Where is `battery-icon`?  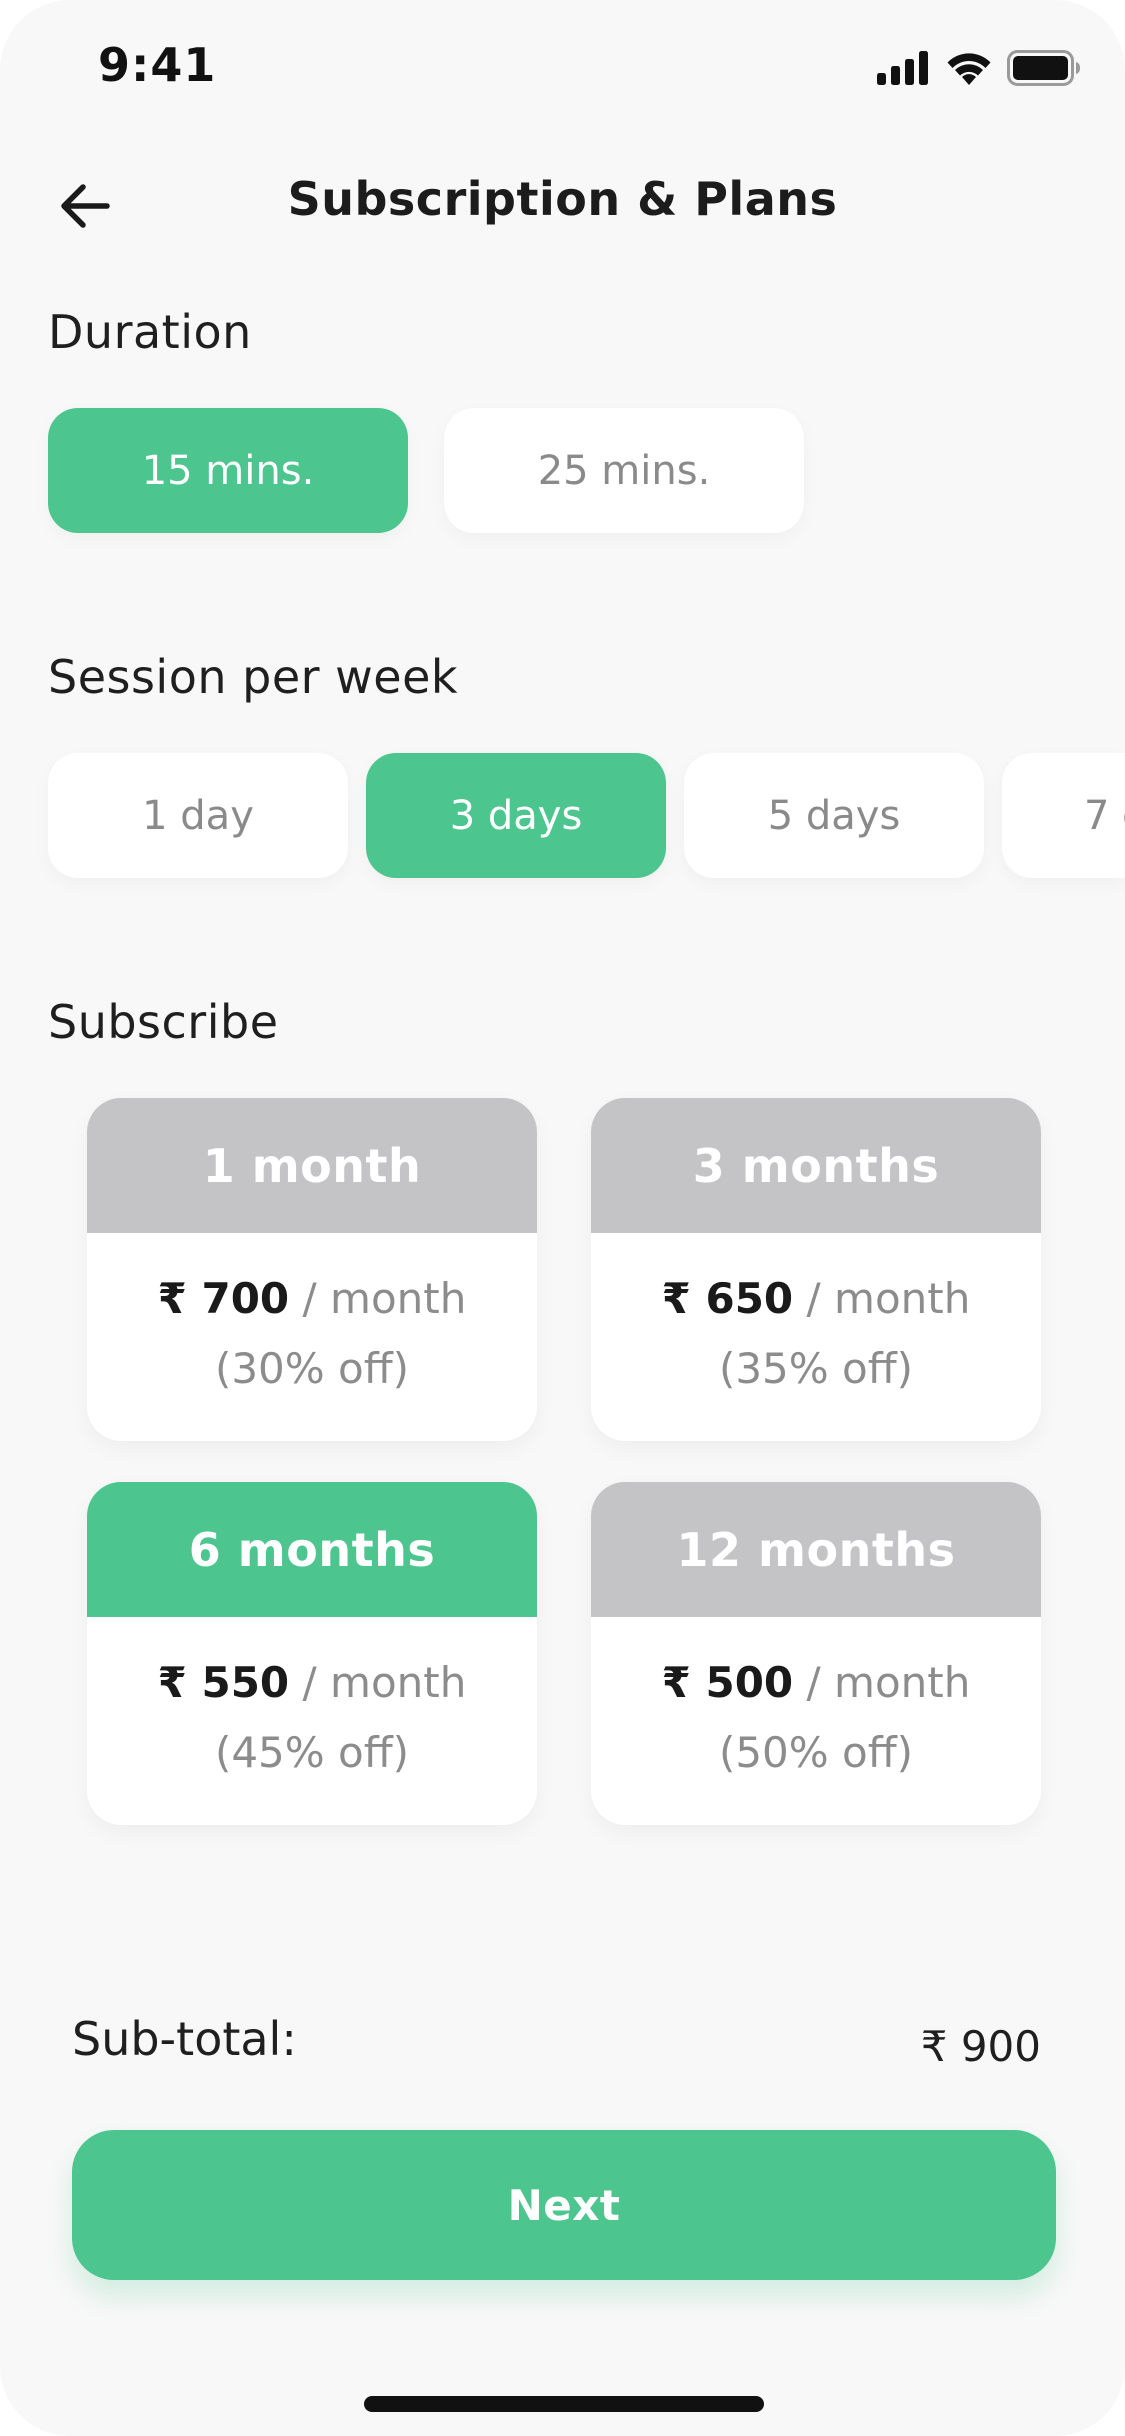
battery-icon is located at coordinates (1043, 68).